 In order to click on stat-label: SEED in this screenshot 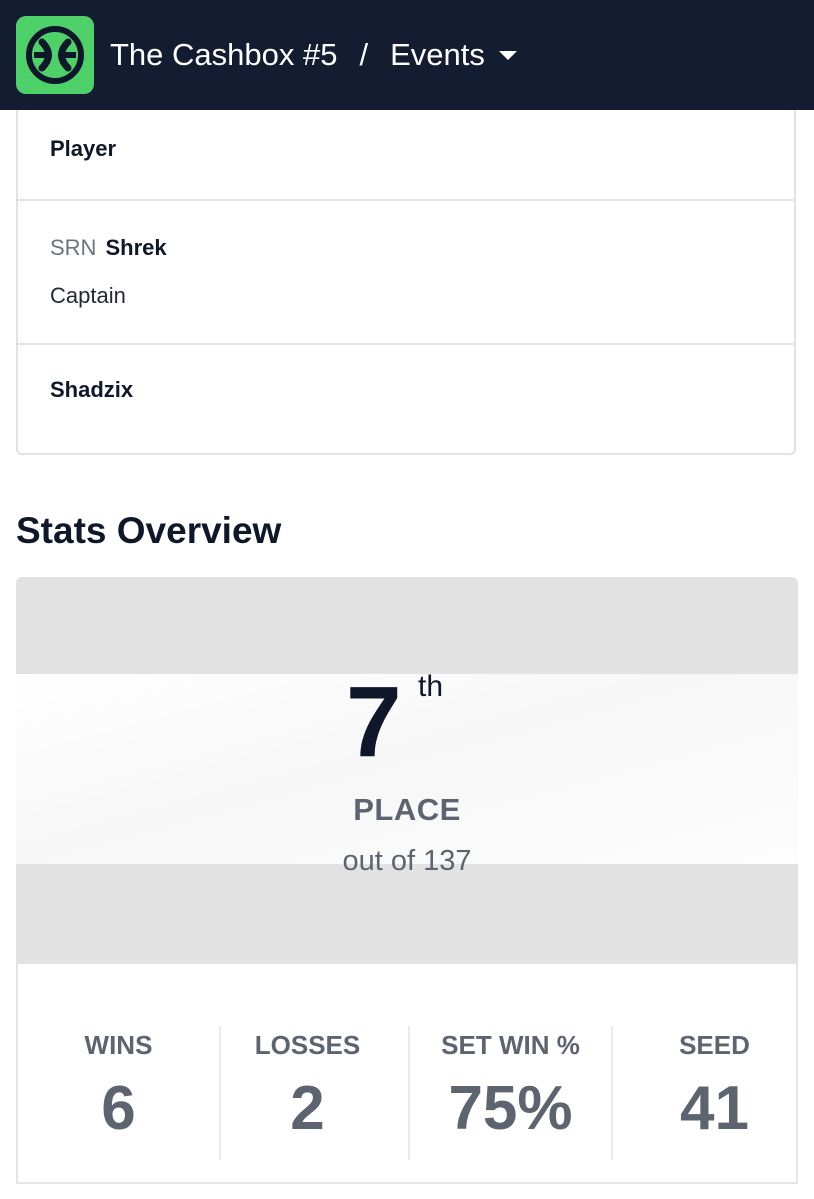, I will do `click(714, 1045)`.